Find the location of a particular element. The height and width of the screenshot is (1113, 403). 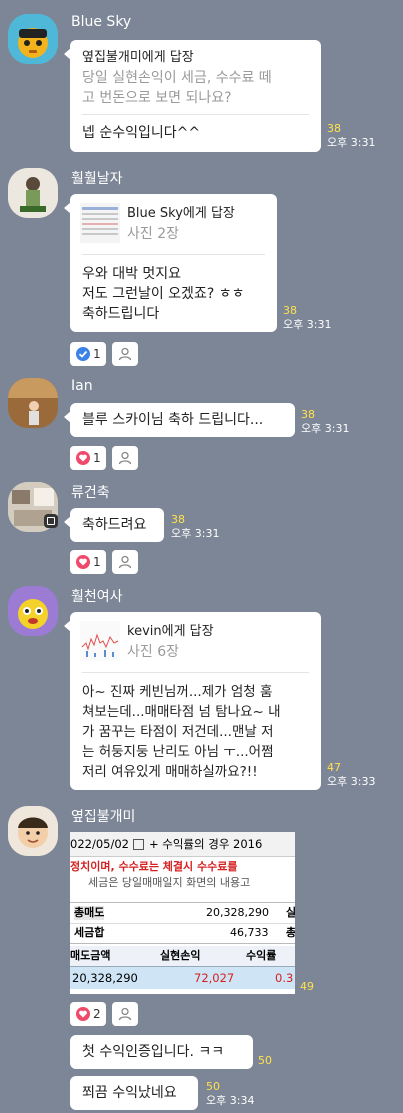

quoted-photo-count: 사진 6장 is located at coordinates (153, 652).